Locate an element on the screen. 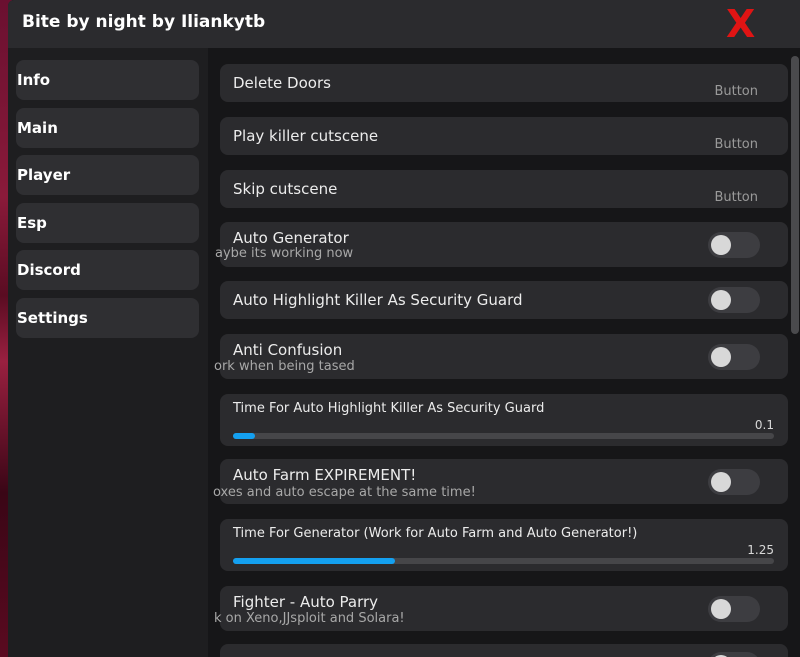 Image resolution: width=800 pixels, height=657 pixels. sub-clip: aybe its working now is located at coordinates (308, 256).